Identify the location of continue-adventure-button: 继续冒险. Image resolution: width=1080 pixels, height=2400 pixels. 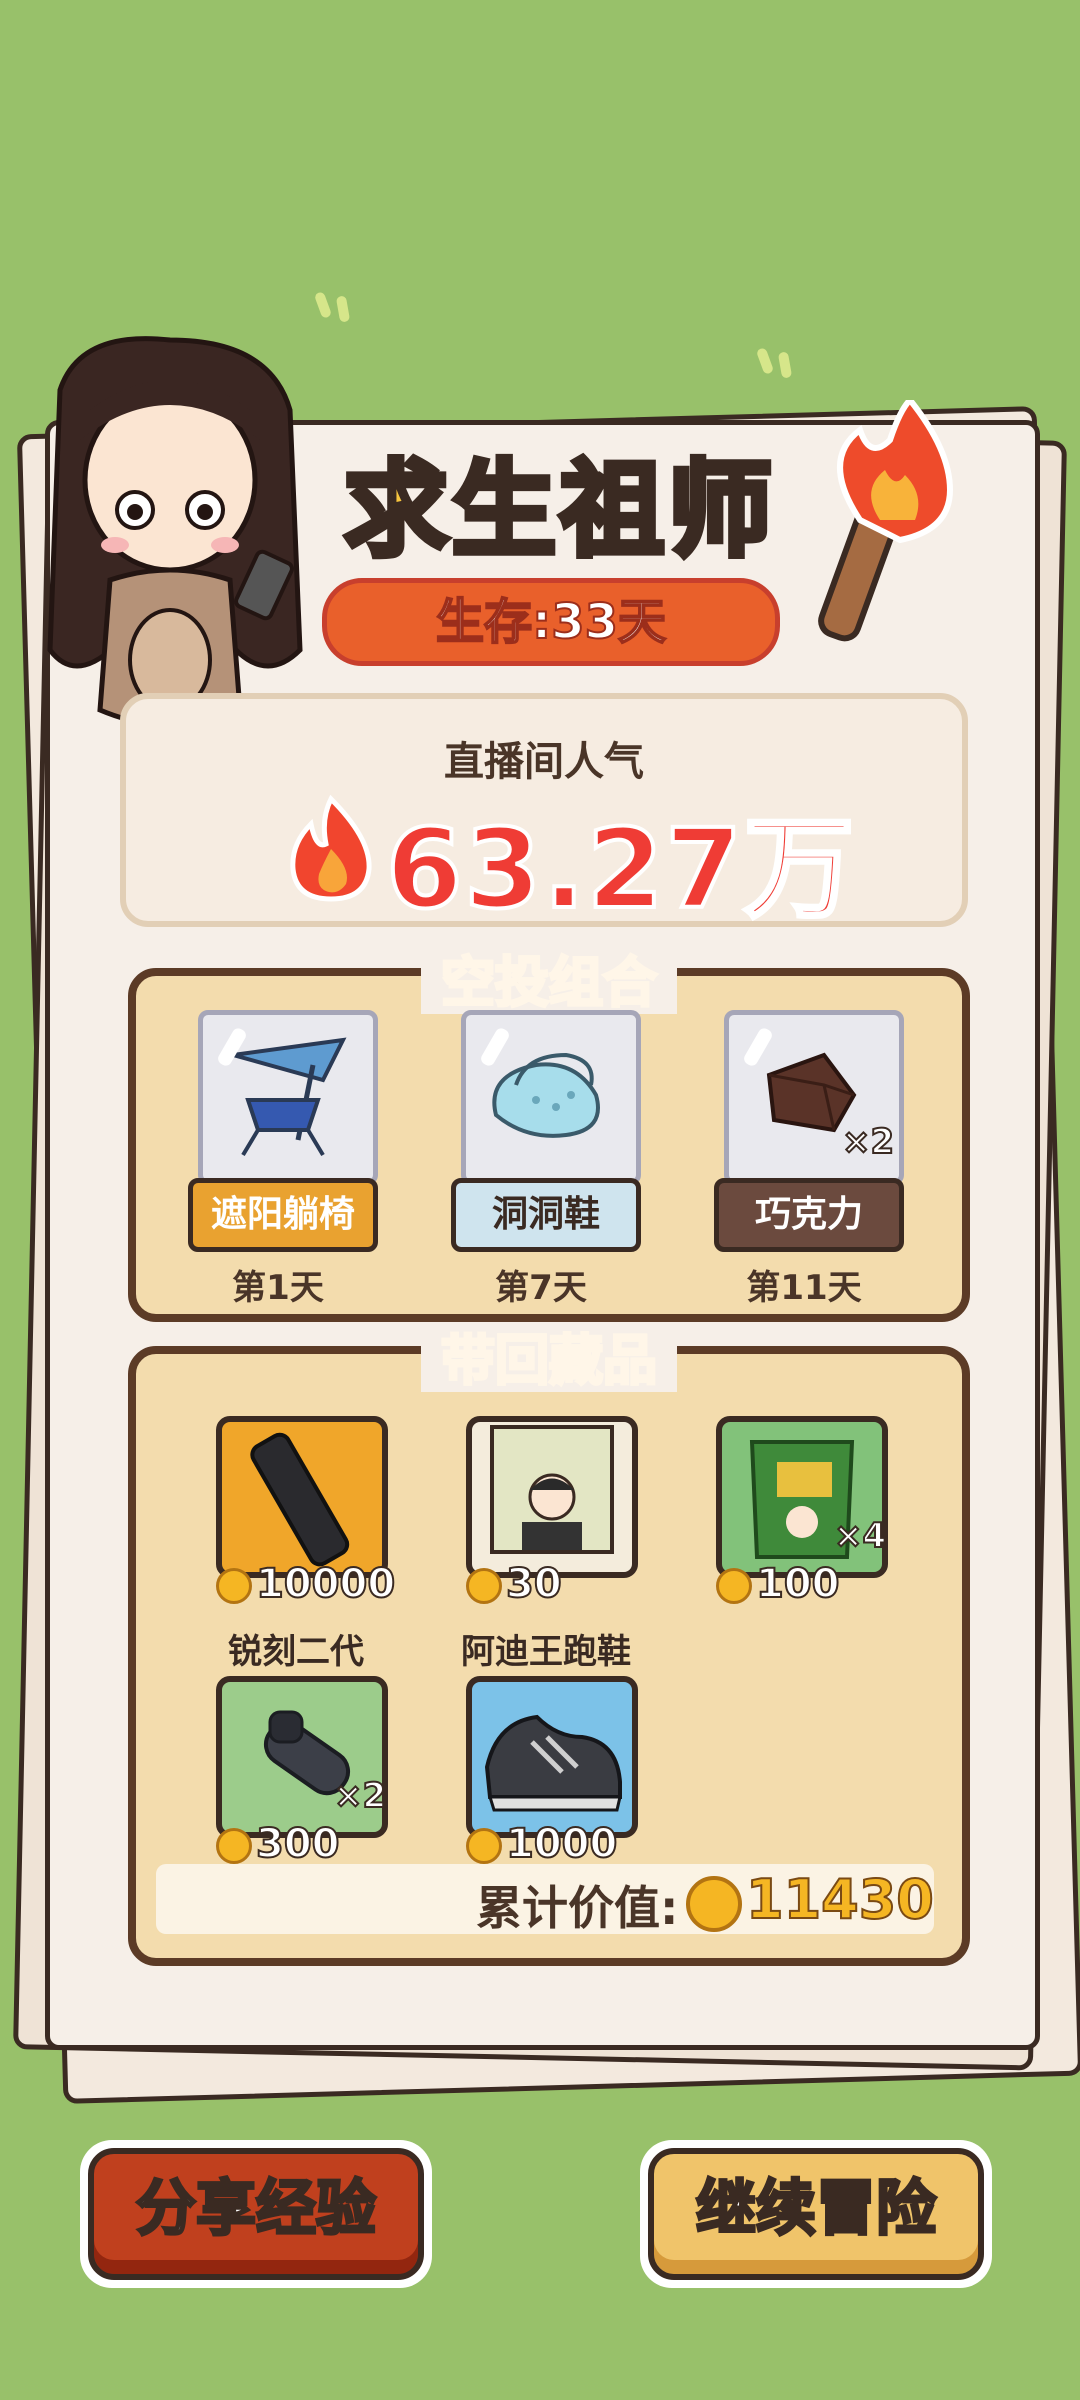
(816, 2214).